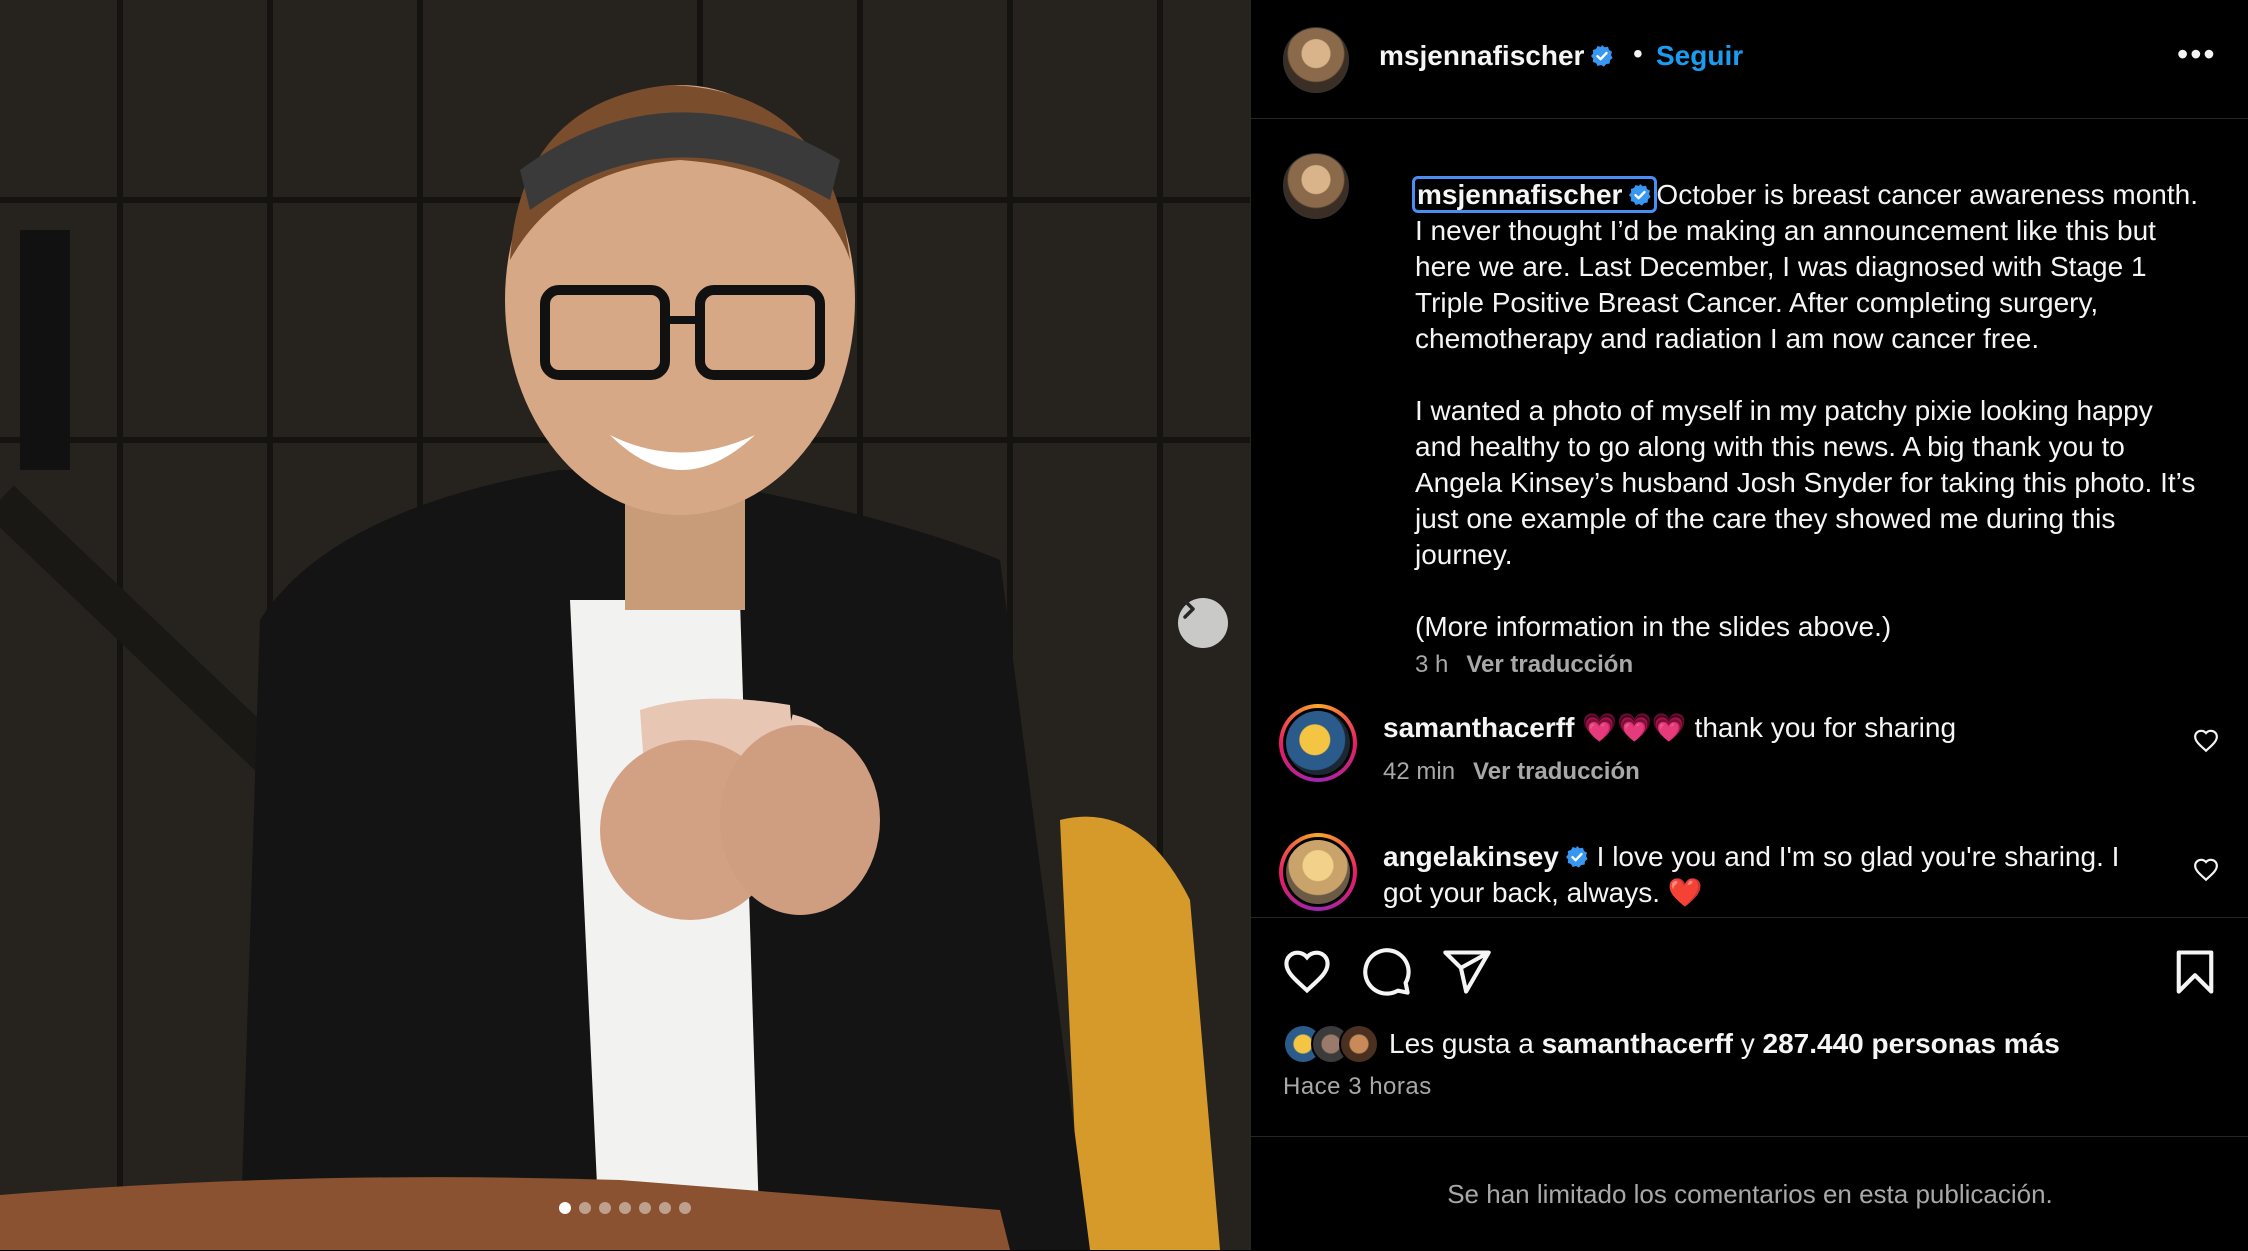  Describe the element at coordinates (2197, 54) in the screenshot. I see `more-options-icon: •••` at that location.